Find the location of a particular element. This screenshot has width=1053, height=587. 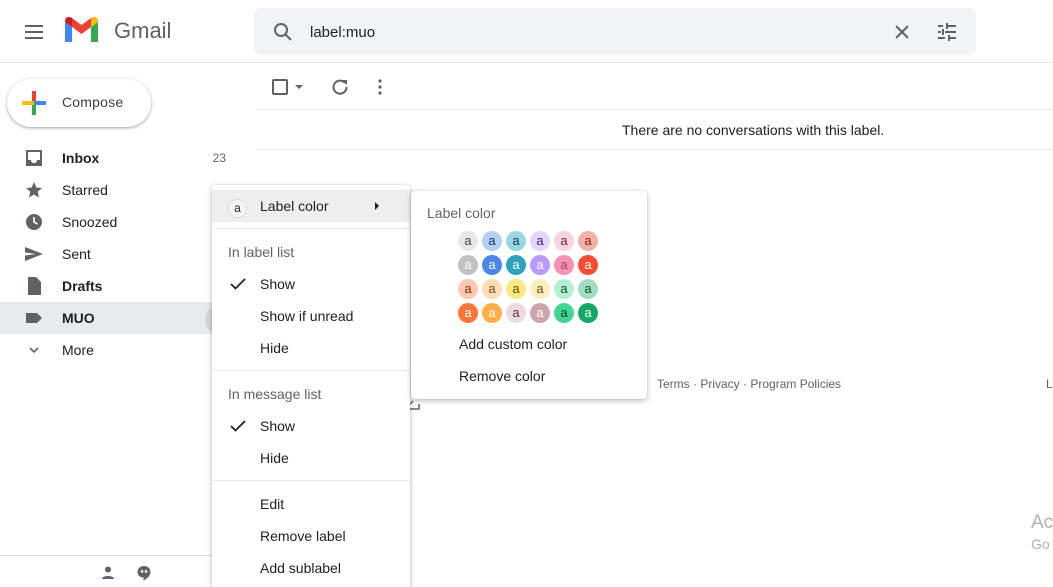

label-icon is located at coordinates (34, 318).